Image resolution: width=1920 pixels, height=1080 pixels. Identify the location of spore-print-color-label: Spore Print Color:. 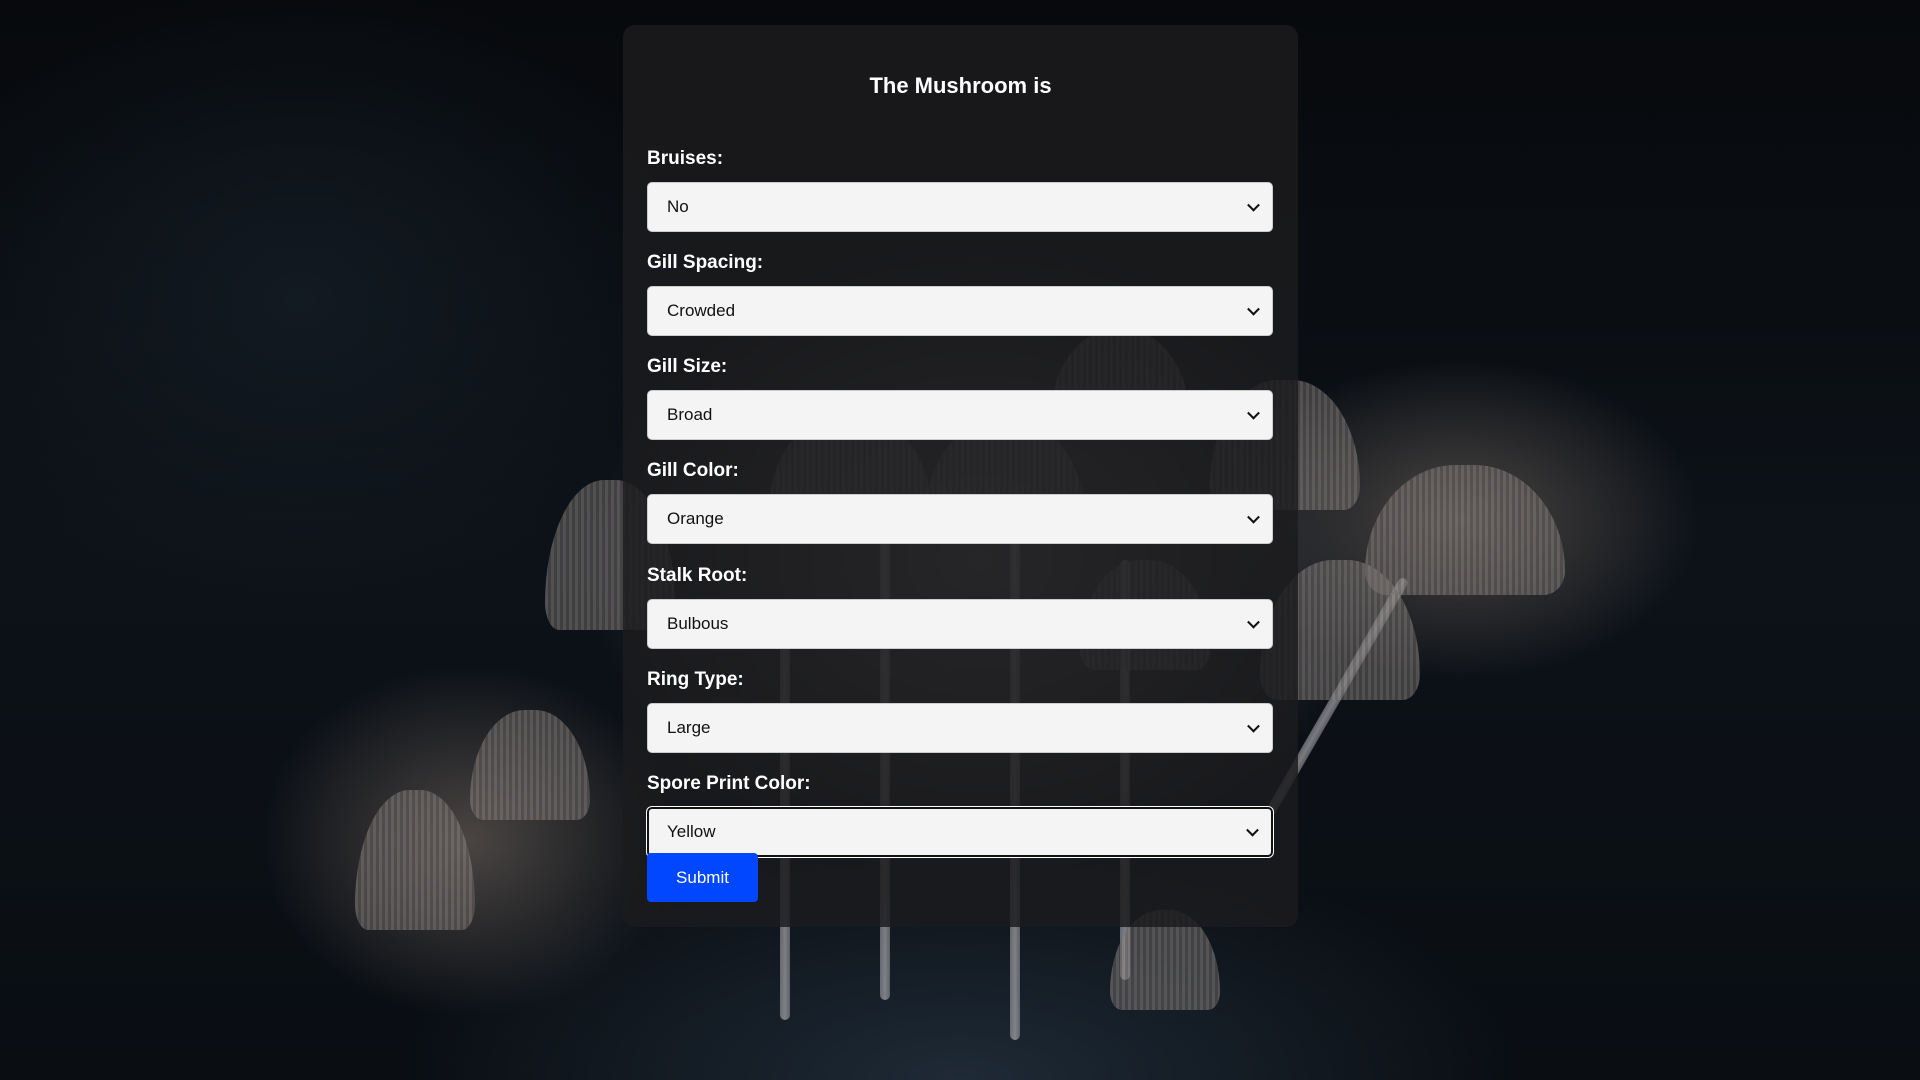
(729, 783).